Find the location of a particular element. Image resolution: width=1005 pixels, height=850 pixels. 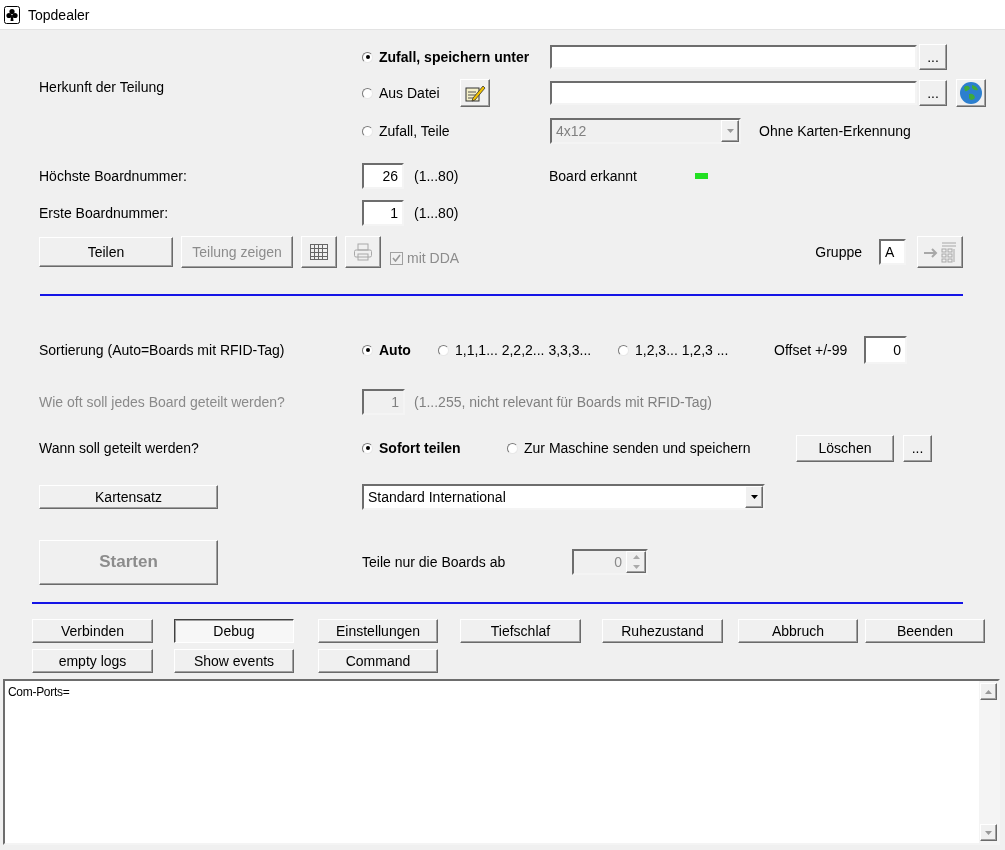

command-button: Einstellungen is located at coordinates (378, 631).